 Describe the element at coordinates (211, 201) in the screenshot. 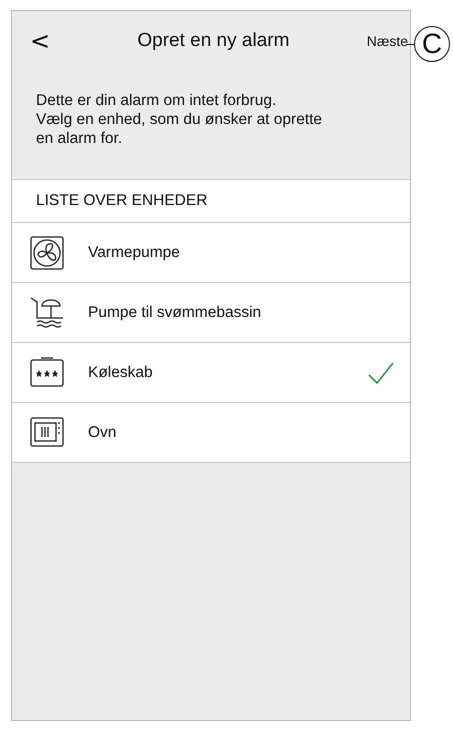

I see `list-heading: LISTE OVER ENHEDER` at that location.